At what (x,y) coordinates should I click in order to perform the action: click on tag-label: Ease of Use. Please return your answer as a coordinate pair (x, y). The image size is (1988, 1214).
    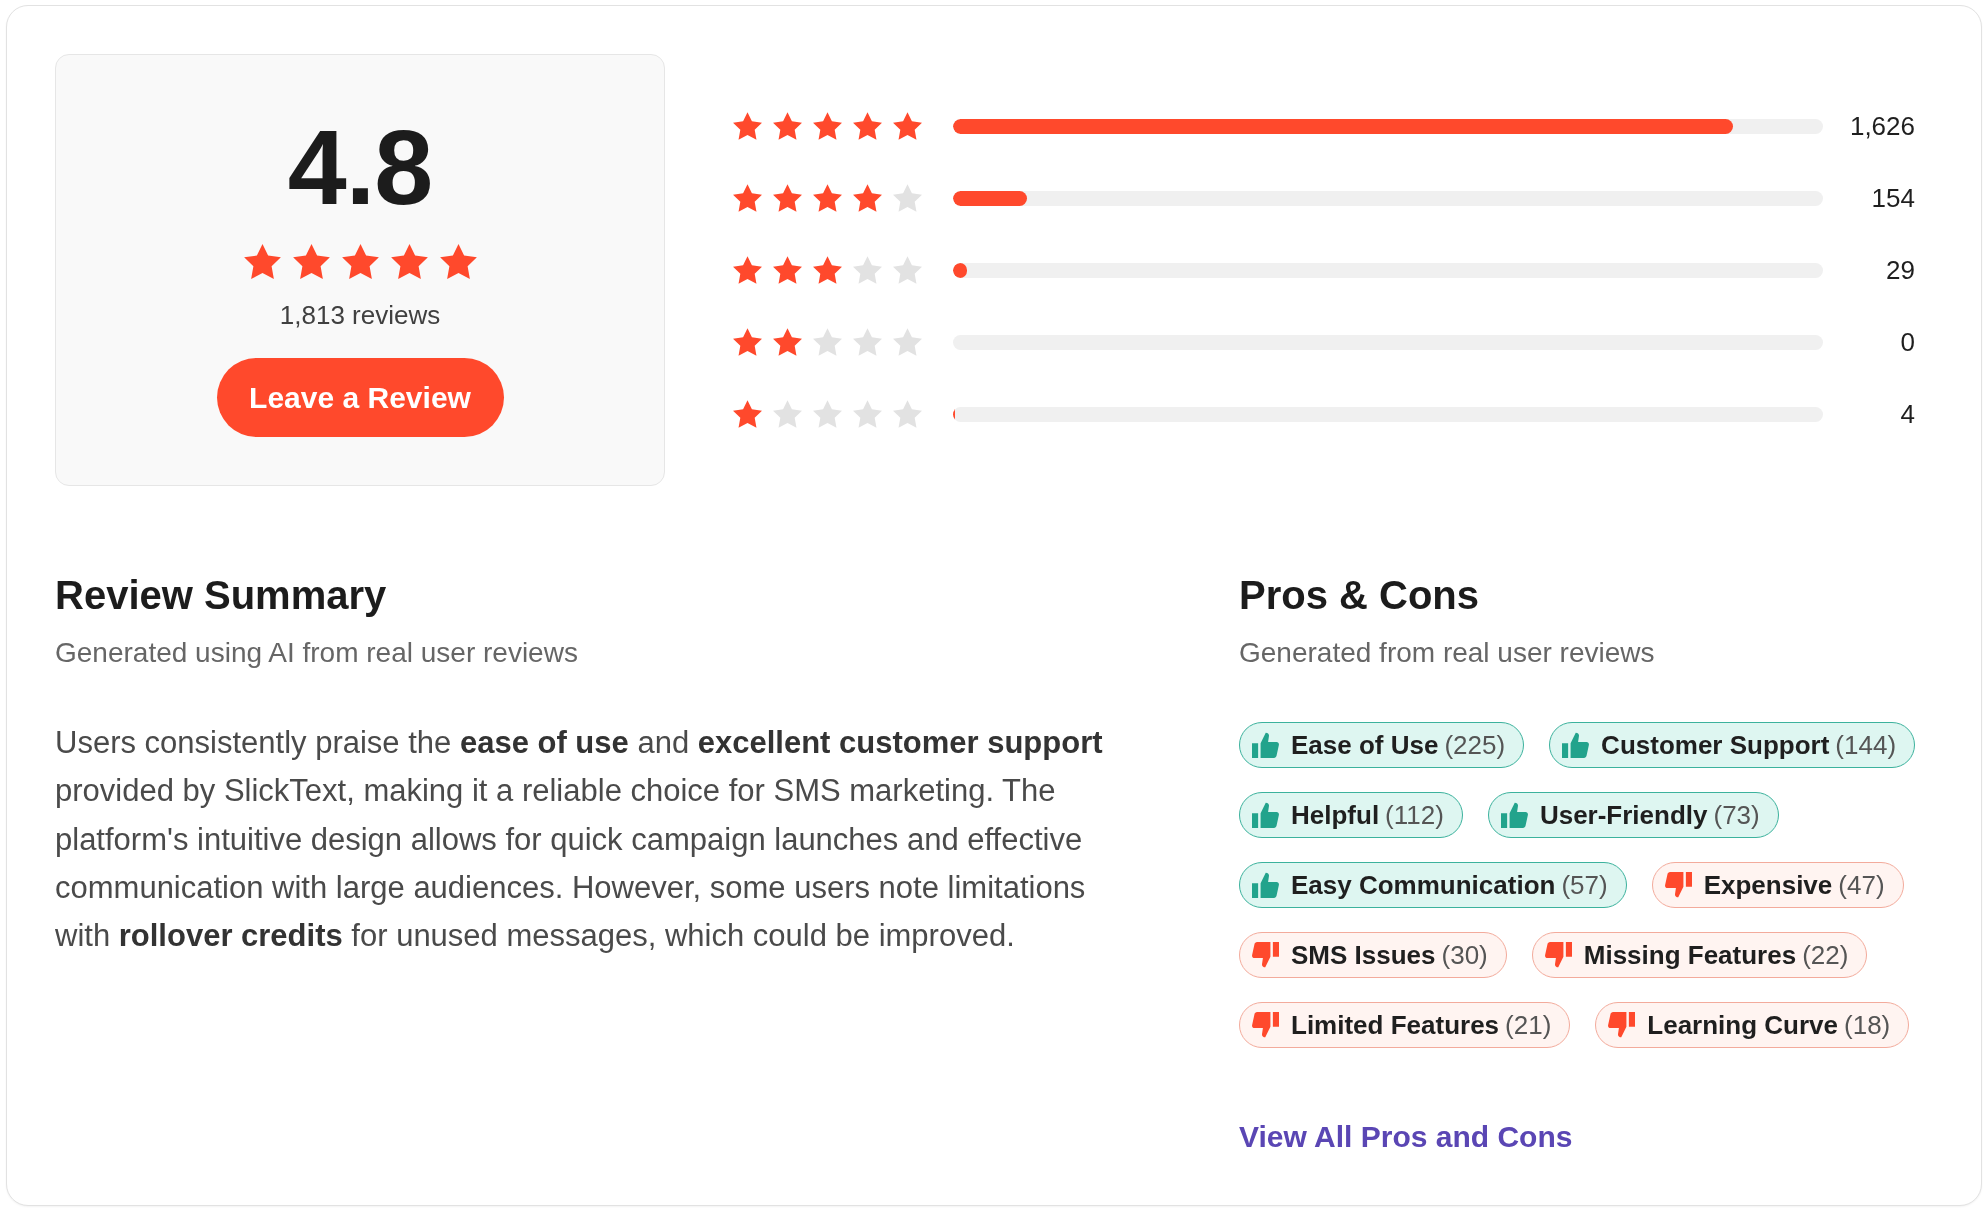
    Looking at the image, I should click on (1365, 745).